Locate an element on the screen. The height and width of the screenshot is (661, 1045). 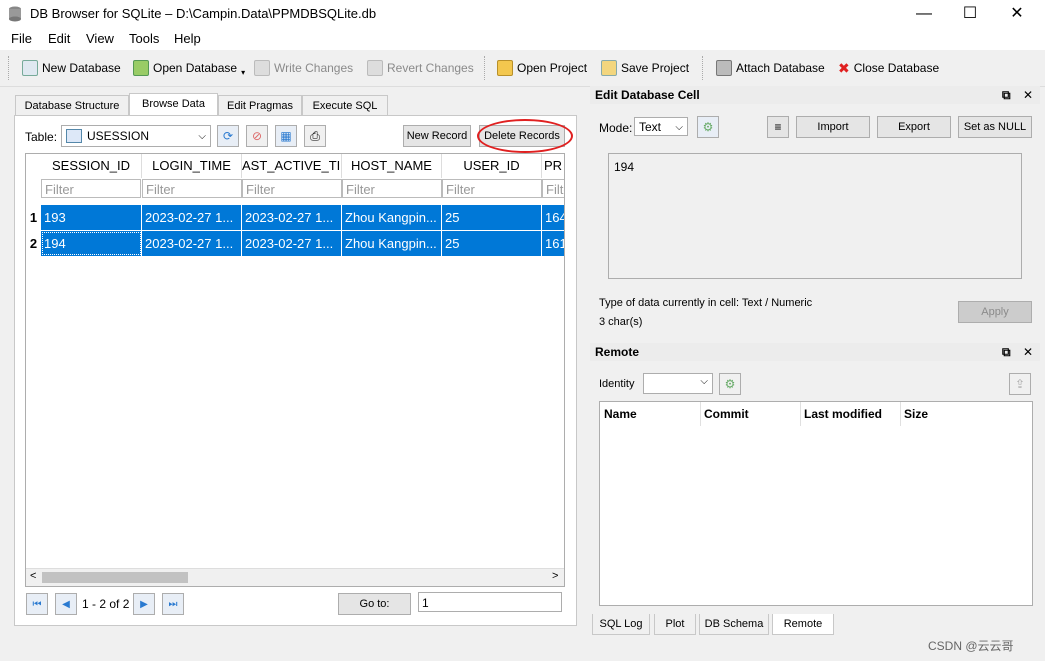
new-database-button: New Database is located at coordinates (71, 68).